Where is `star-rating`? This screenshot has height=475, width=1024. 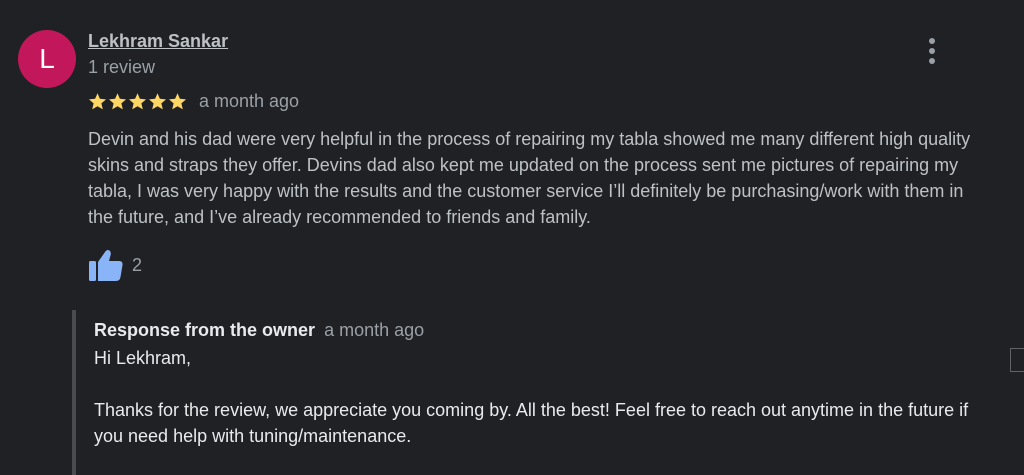
star-rating is located at coordinates (137, 101).